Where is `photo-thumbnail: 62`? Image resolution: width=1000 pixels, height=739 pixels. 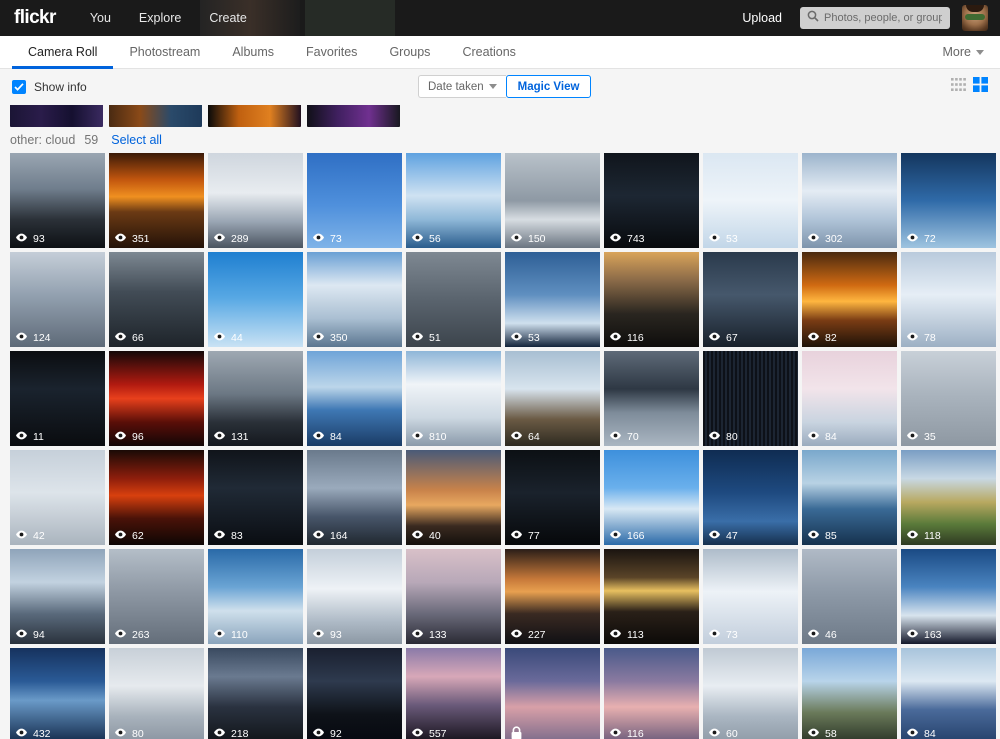 photo-thumbnail: 62 is located at coordinates (156, 497).